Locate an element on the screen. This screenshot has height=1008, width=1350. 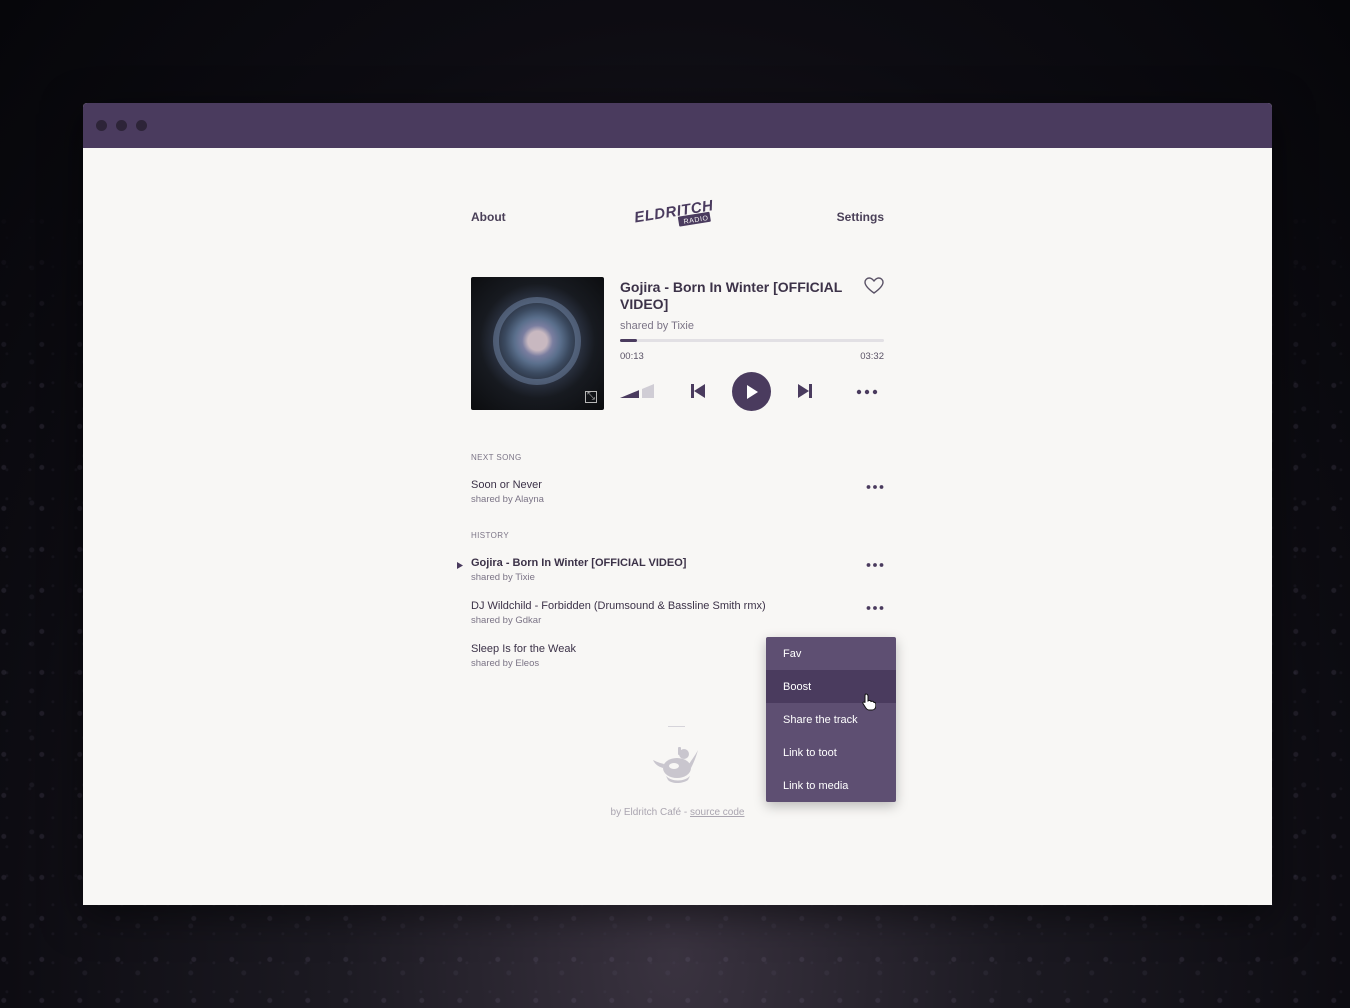
now-playing-shared-by: shared by Tixie is located at coordinates (657, 326).